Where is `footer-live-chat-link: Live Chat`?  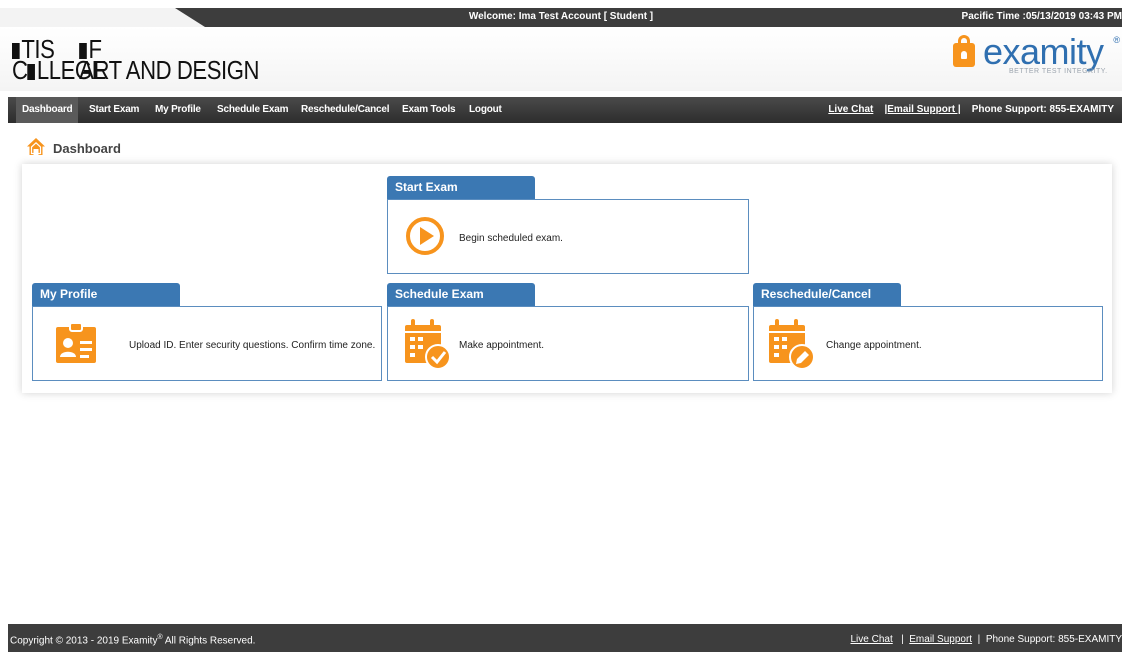 footer-live-chat-link: Live Chat is located at coordinates (872, 639).